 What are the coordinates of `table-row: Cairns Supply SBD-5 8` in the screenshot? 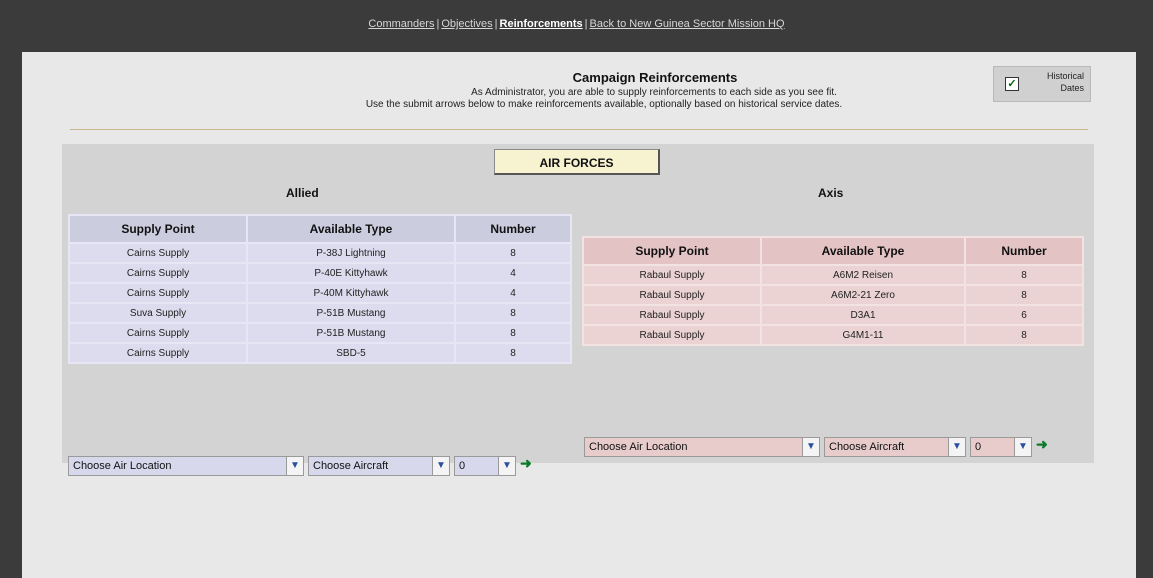 It's located at (320, 353).